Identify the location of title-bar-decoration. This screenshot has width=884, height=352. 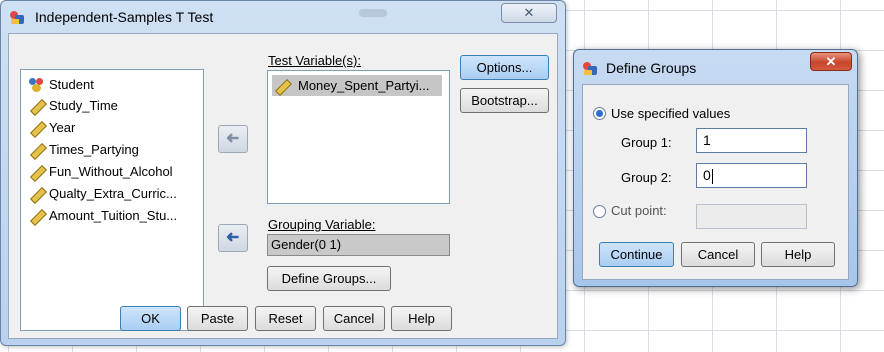
(373, 13).